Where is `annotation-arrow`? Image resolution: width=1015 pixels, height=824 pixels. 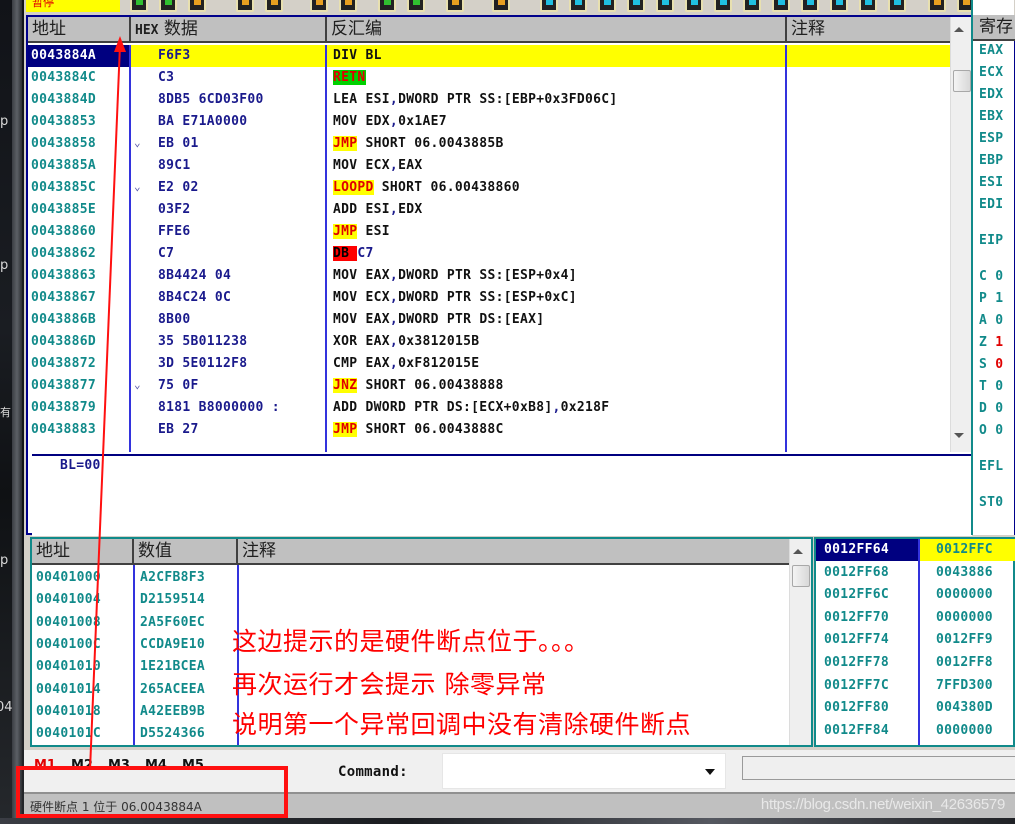
annotation-arrow is located at coordinates (107, 403).